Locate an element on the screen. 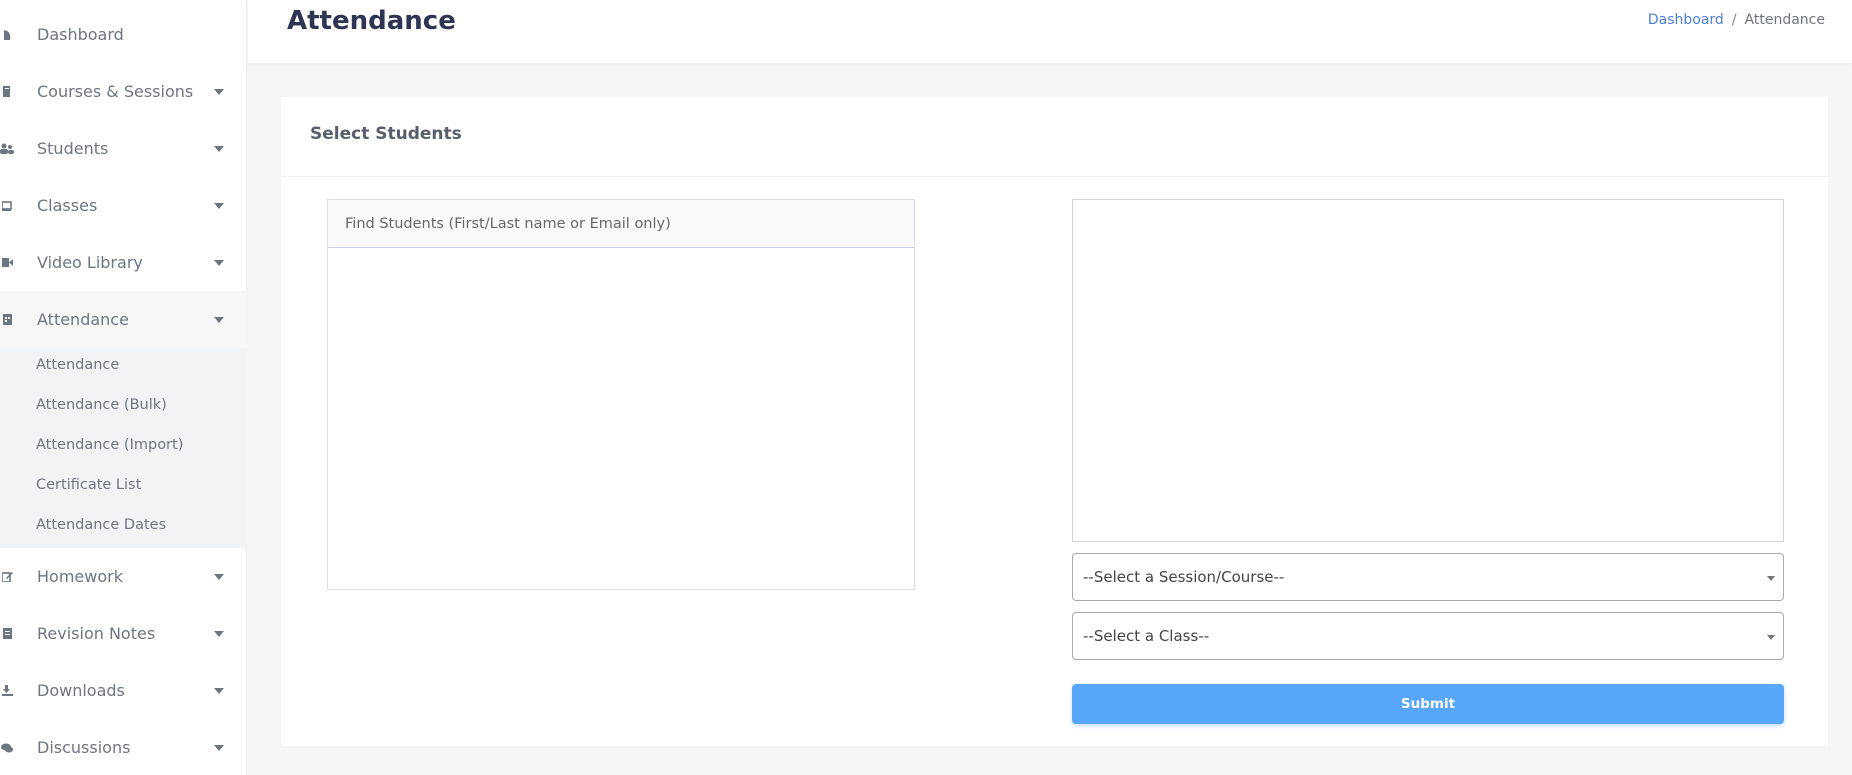 This screenshot has height=775, width=1852. calendar-icon is located at coordinates (7, 320).